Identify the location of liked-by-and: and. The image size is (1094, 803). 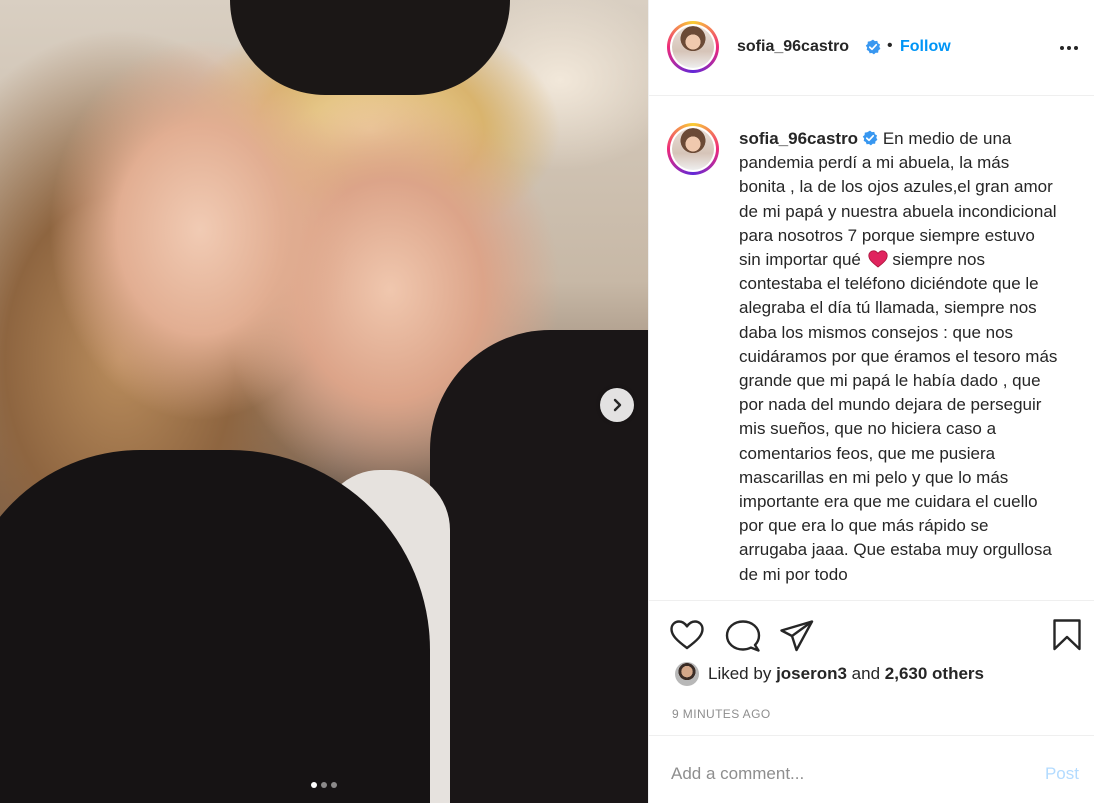
(866, 673).